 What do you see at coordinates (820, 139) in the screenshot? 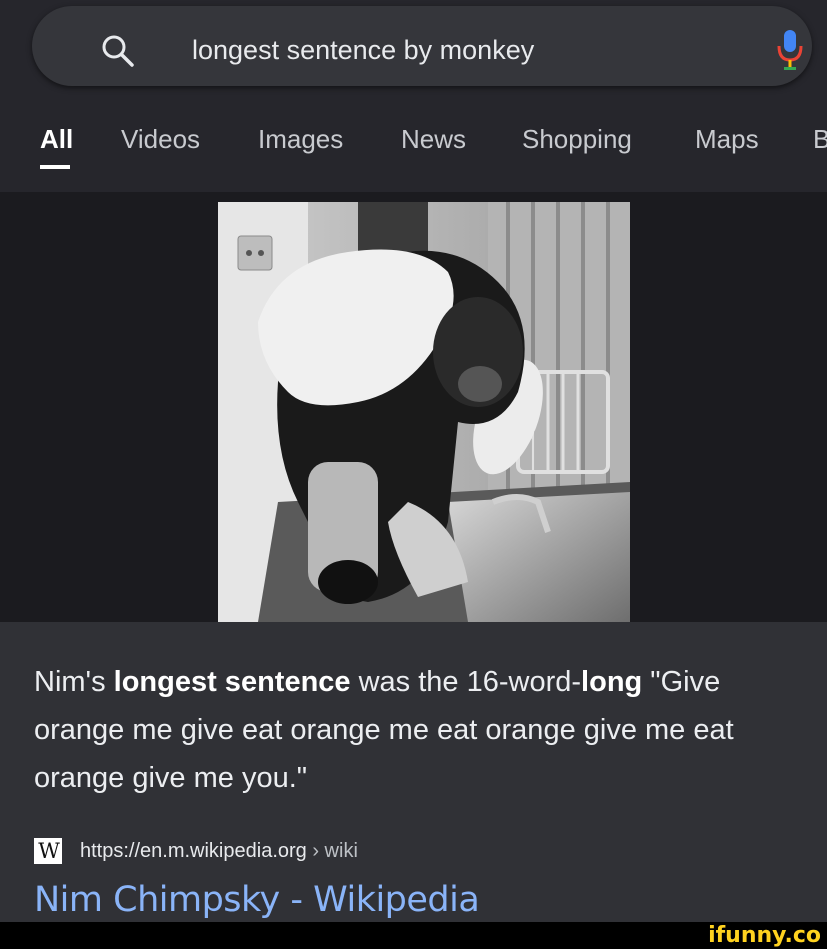
I see `tab-books: B` at bounding box center [820, 139].